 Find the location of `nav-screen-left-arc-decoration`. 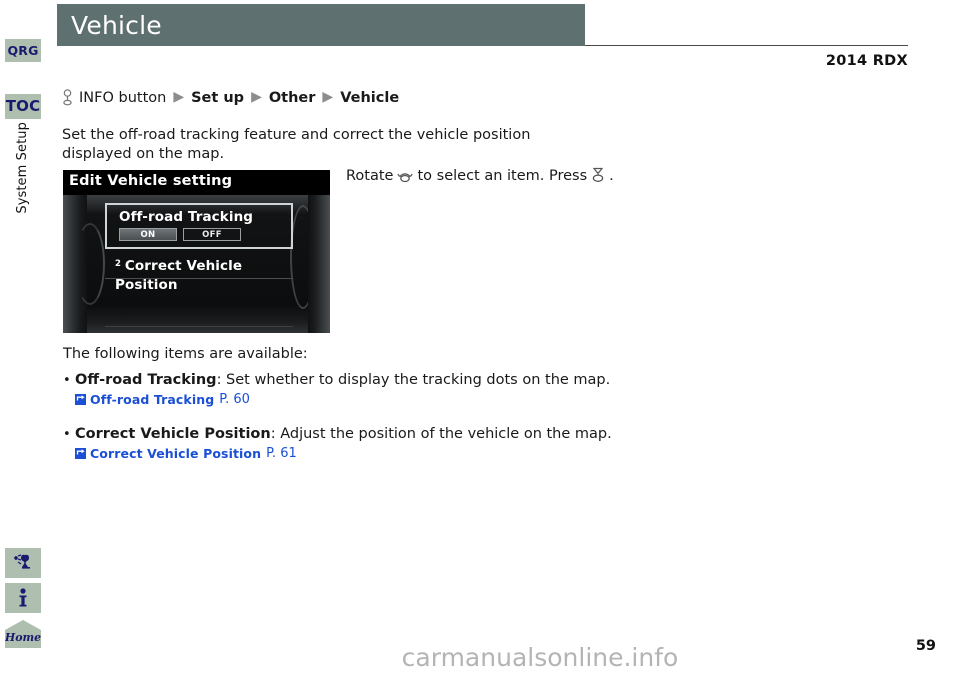

nav-screen-left-arc-decoration is located at coordinates (90, 264).